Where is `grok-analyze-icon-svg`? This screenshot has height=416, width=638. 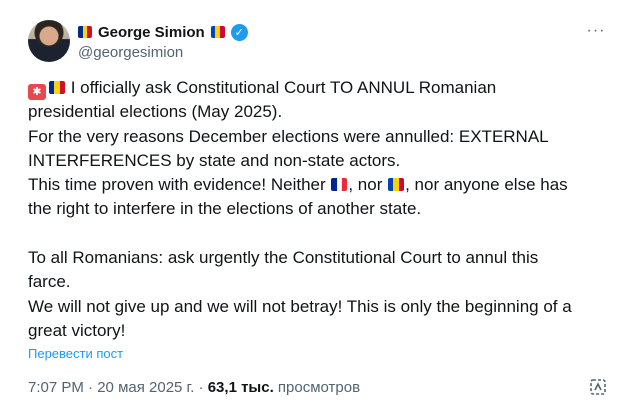
grok-analyze-icon-svg is located at coordinates (598, 387).